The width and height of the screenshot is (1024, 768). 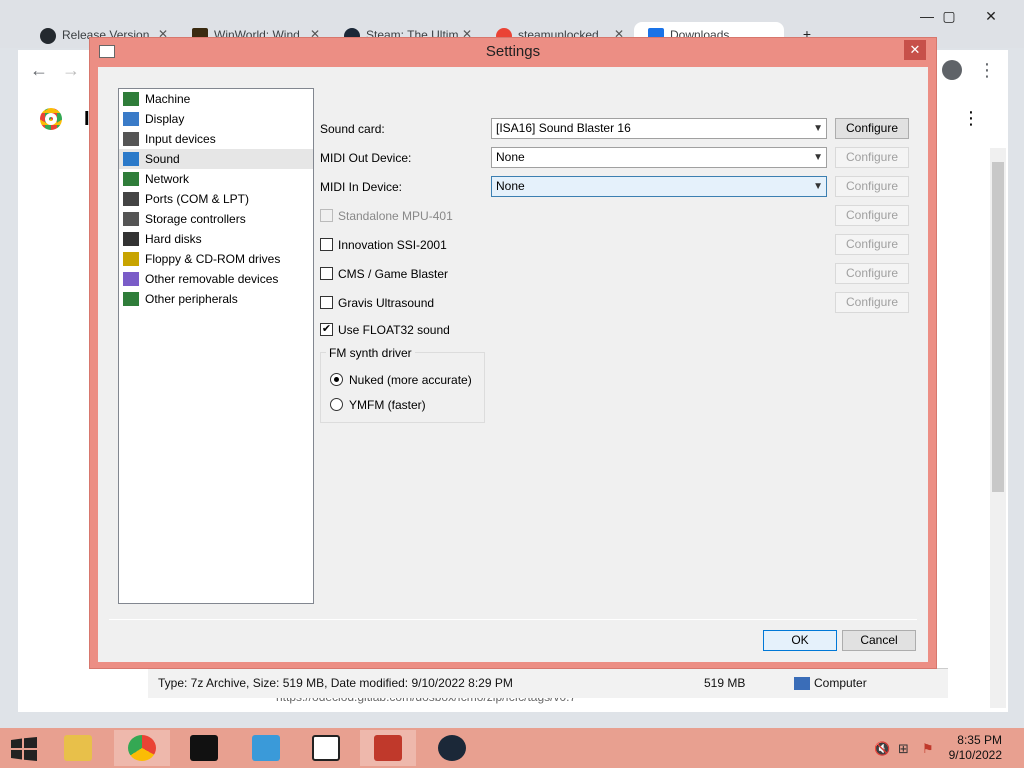 I want to click on menu-icon: ⋮, so click(x=987, y=70).